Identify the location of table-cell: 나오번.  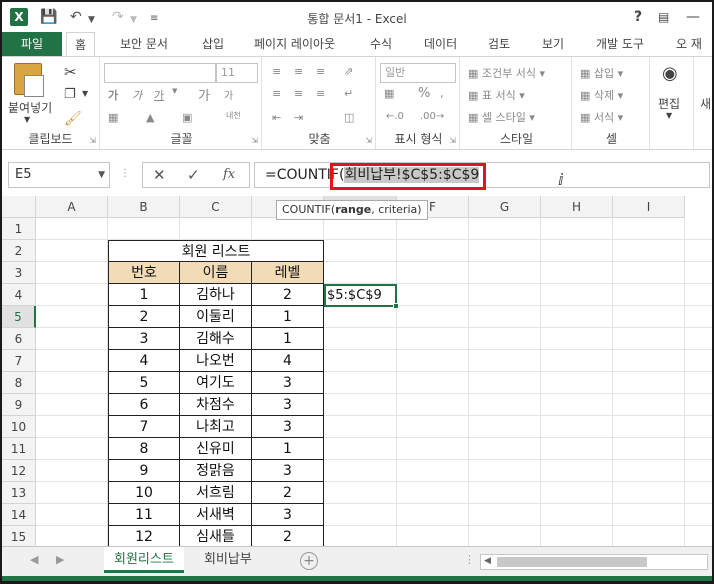
(216, 361).